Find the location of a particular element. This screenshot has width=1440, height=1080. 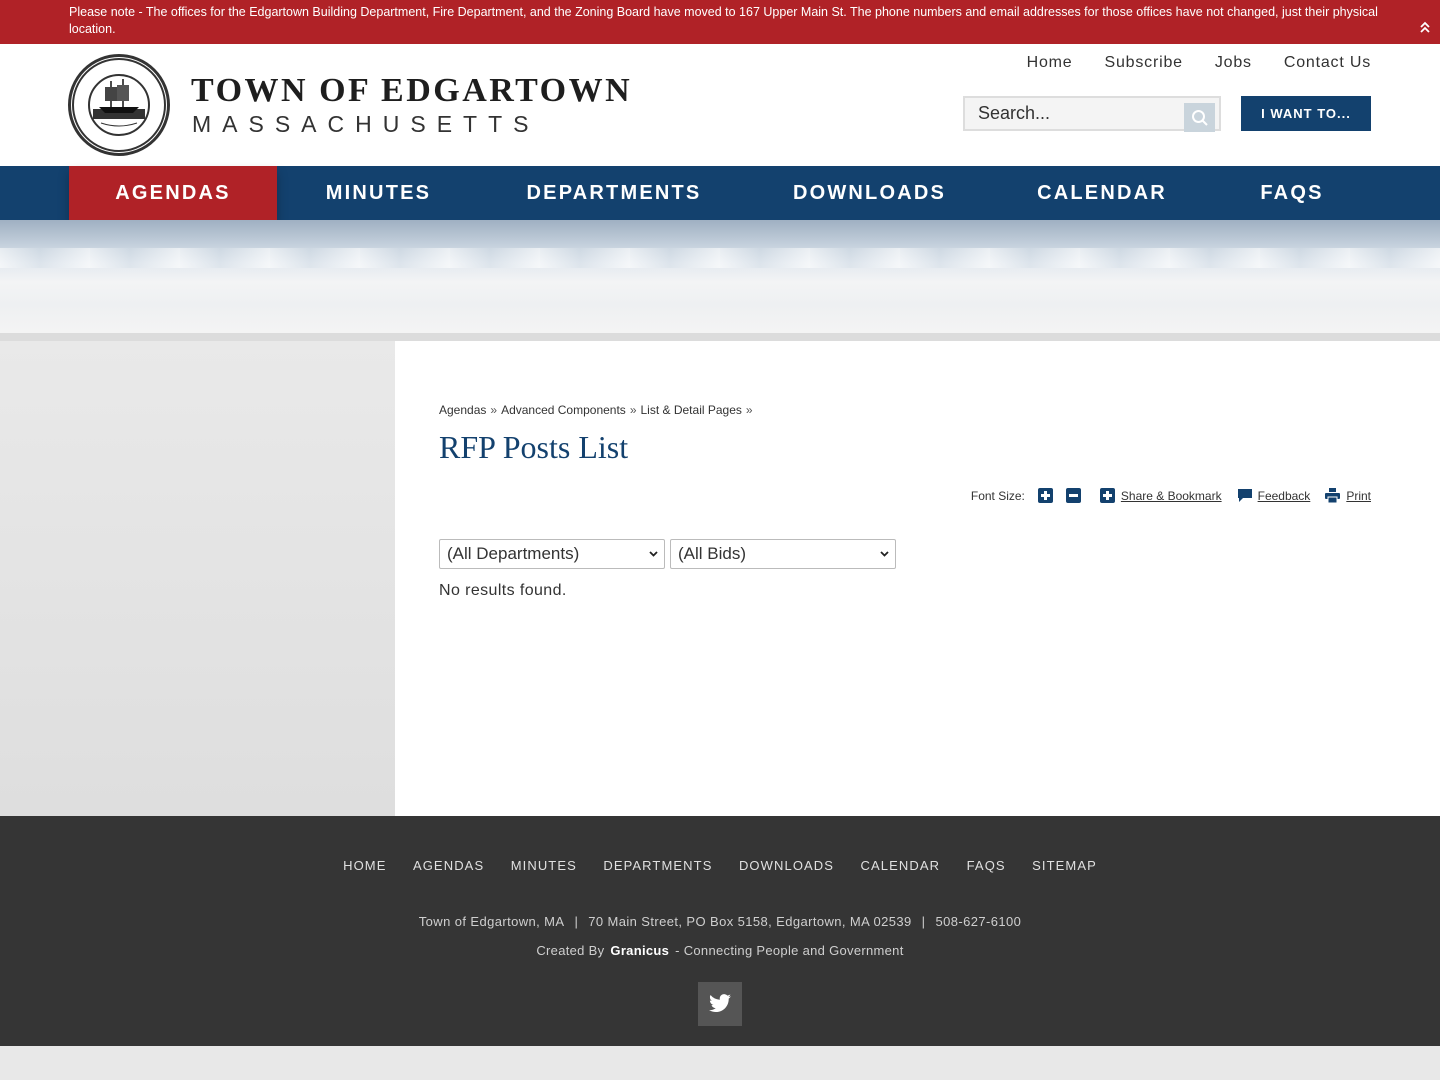

town-seal-logo is located at coordinates (119, 105).